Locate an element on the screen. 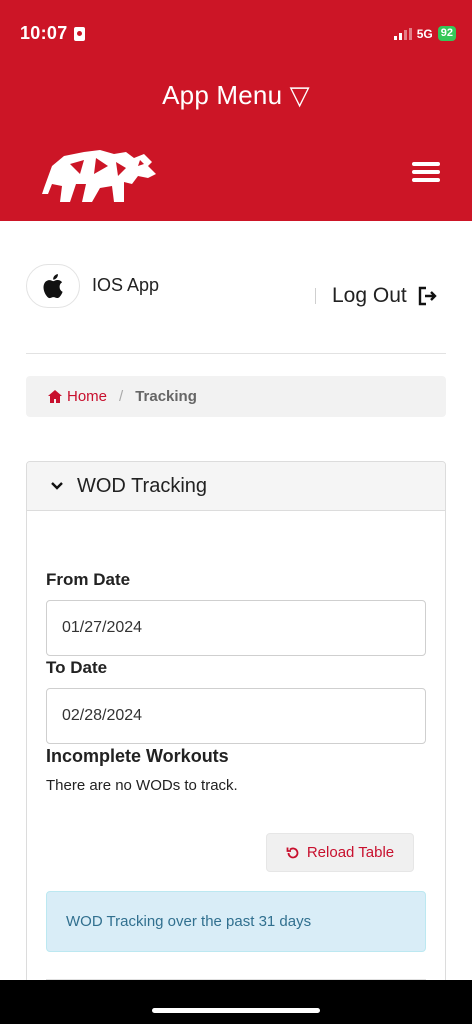 This screenshot has height=1024, width=472. home-bar-area is located at coordinates (236, 1002).